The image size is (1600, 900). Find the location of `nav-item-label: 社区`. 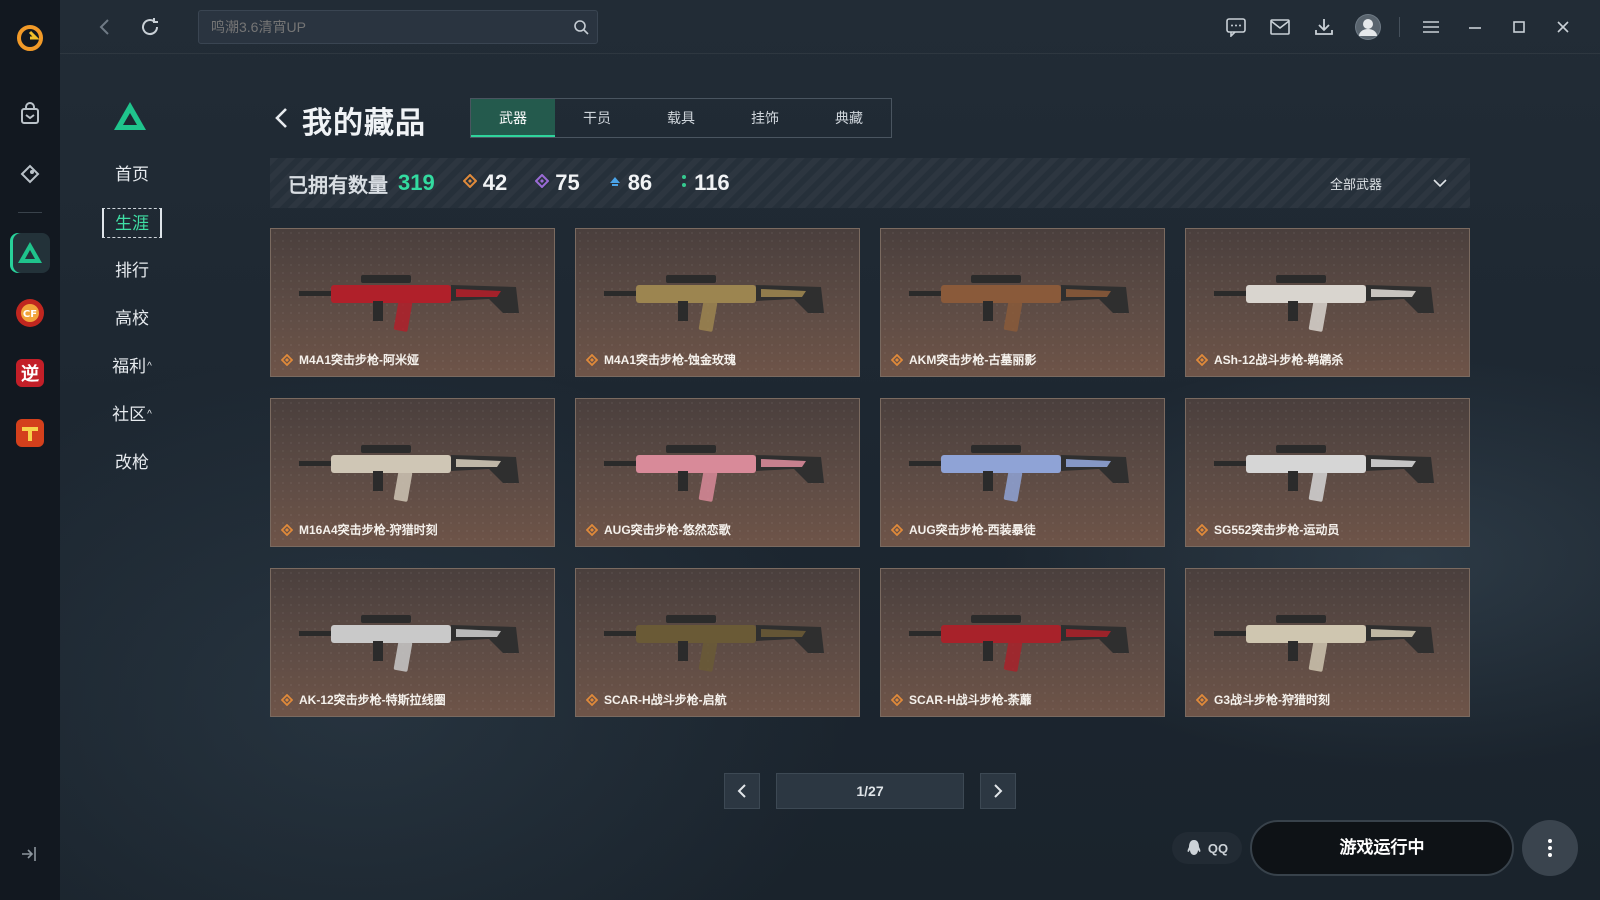

nav-item-label: 社区 is located at coordinates (129, 414).